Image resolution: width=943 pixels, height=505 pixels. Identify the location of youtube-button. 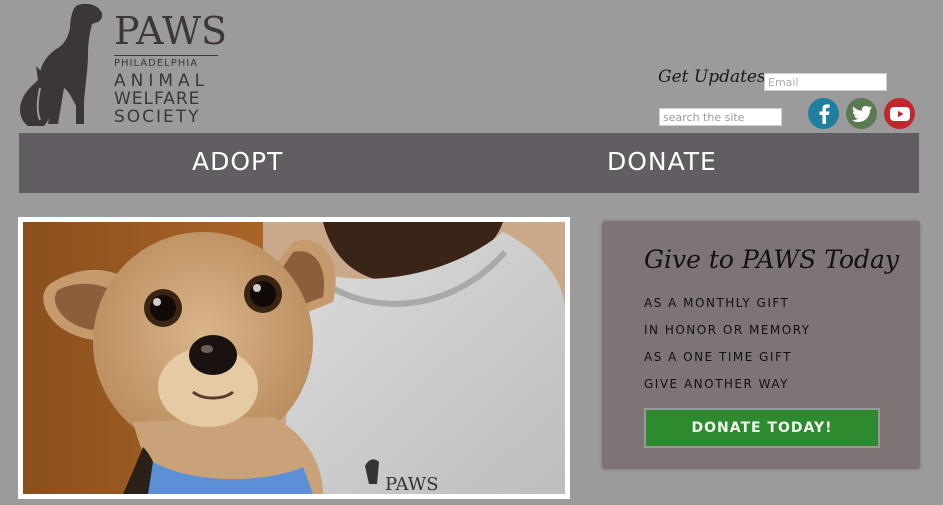
(899, 113).